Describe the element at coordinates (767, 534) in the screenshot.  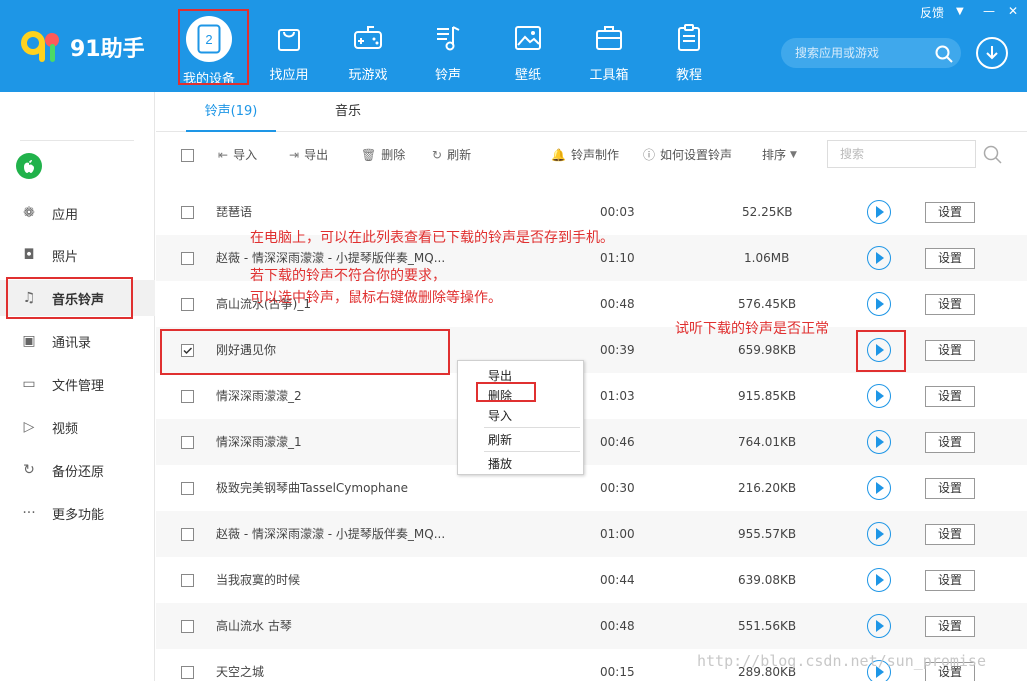
I see `ringtone-size: 955.57KB` at that location.